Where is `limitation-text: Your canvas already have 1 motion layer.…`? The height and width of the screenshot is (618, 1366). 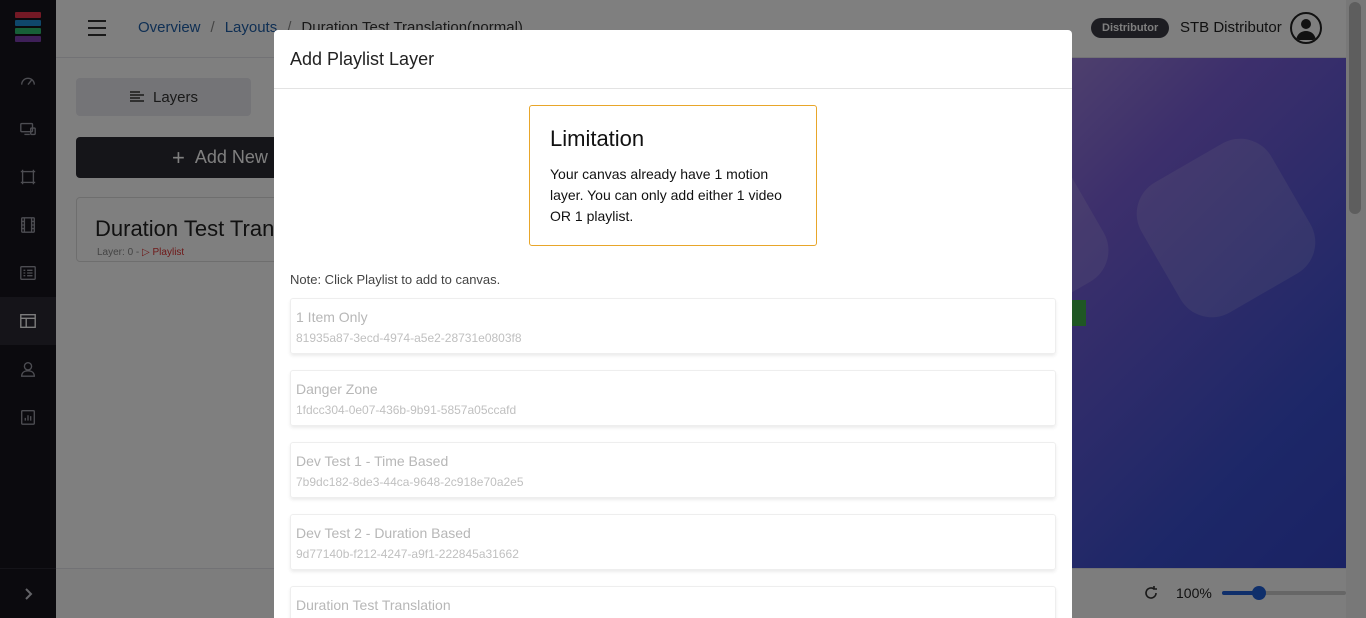 limitation-text: Your canvas already have 1 motion layer.… is located at coordinates (666, 195).